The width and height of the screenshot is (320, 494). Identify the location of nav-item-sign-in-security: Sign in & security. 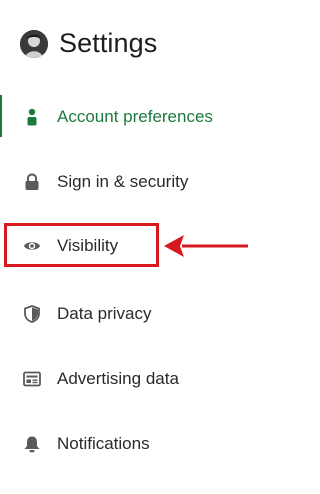
(126, 182).